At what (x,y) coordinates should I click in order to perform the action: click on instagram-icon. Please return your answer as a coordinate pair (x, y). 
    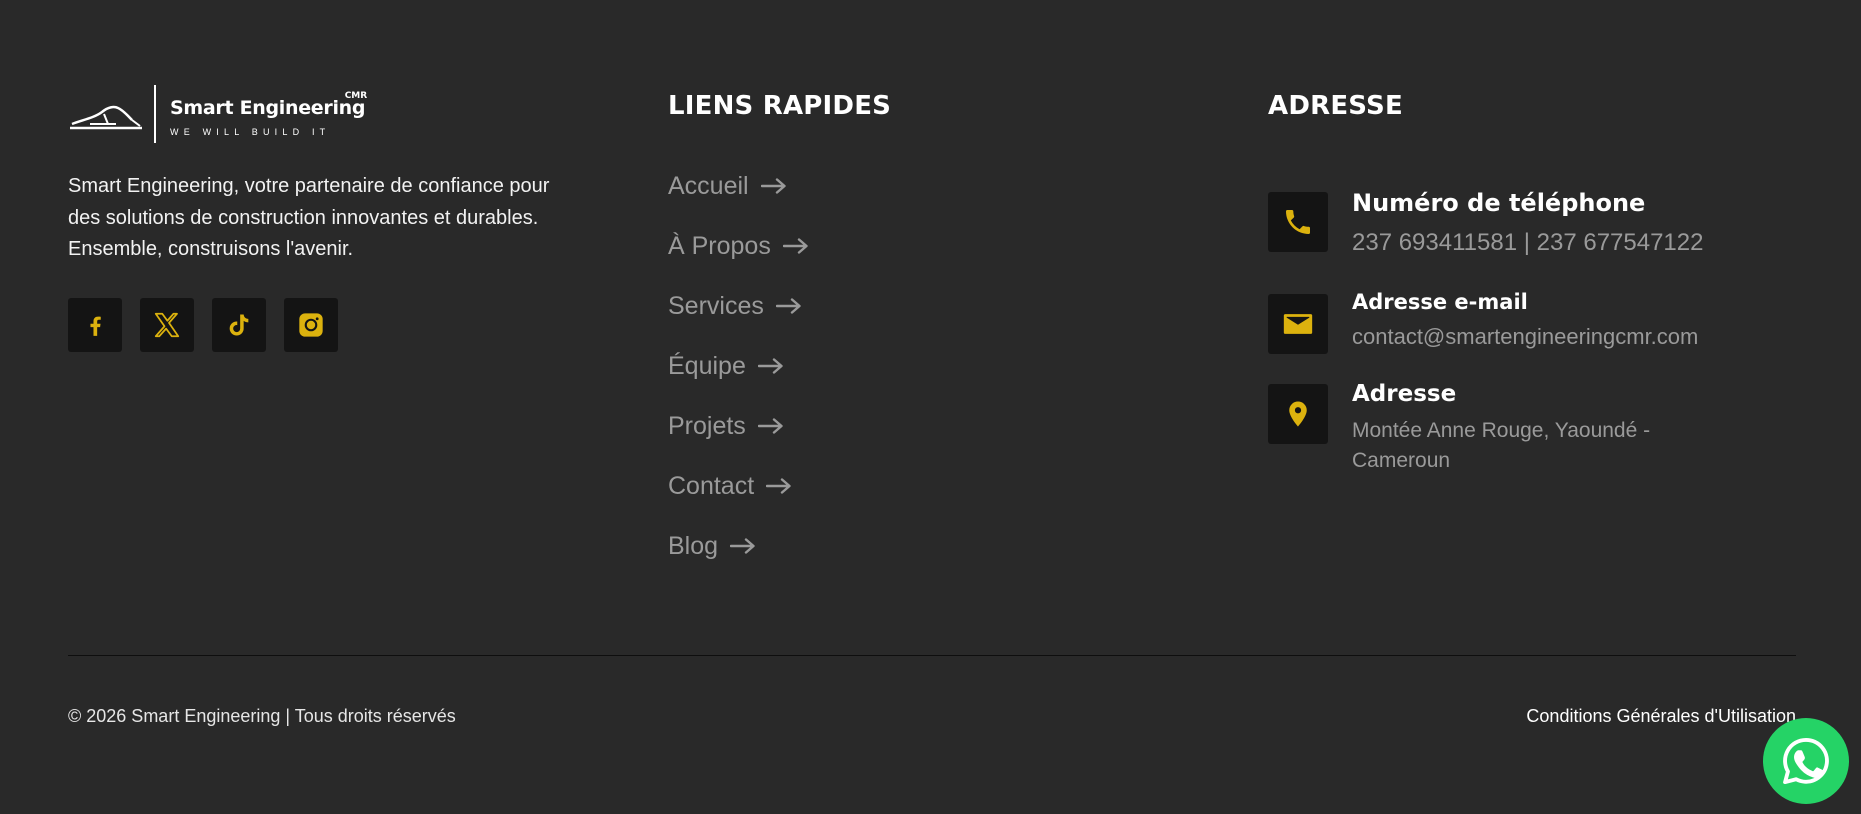
    Looking at the image, I should click on (311, 324).